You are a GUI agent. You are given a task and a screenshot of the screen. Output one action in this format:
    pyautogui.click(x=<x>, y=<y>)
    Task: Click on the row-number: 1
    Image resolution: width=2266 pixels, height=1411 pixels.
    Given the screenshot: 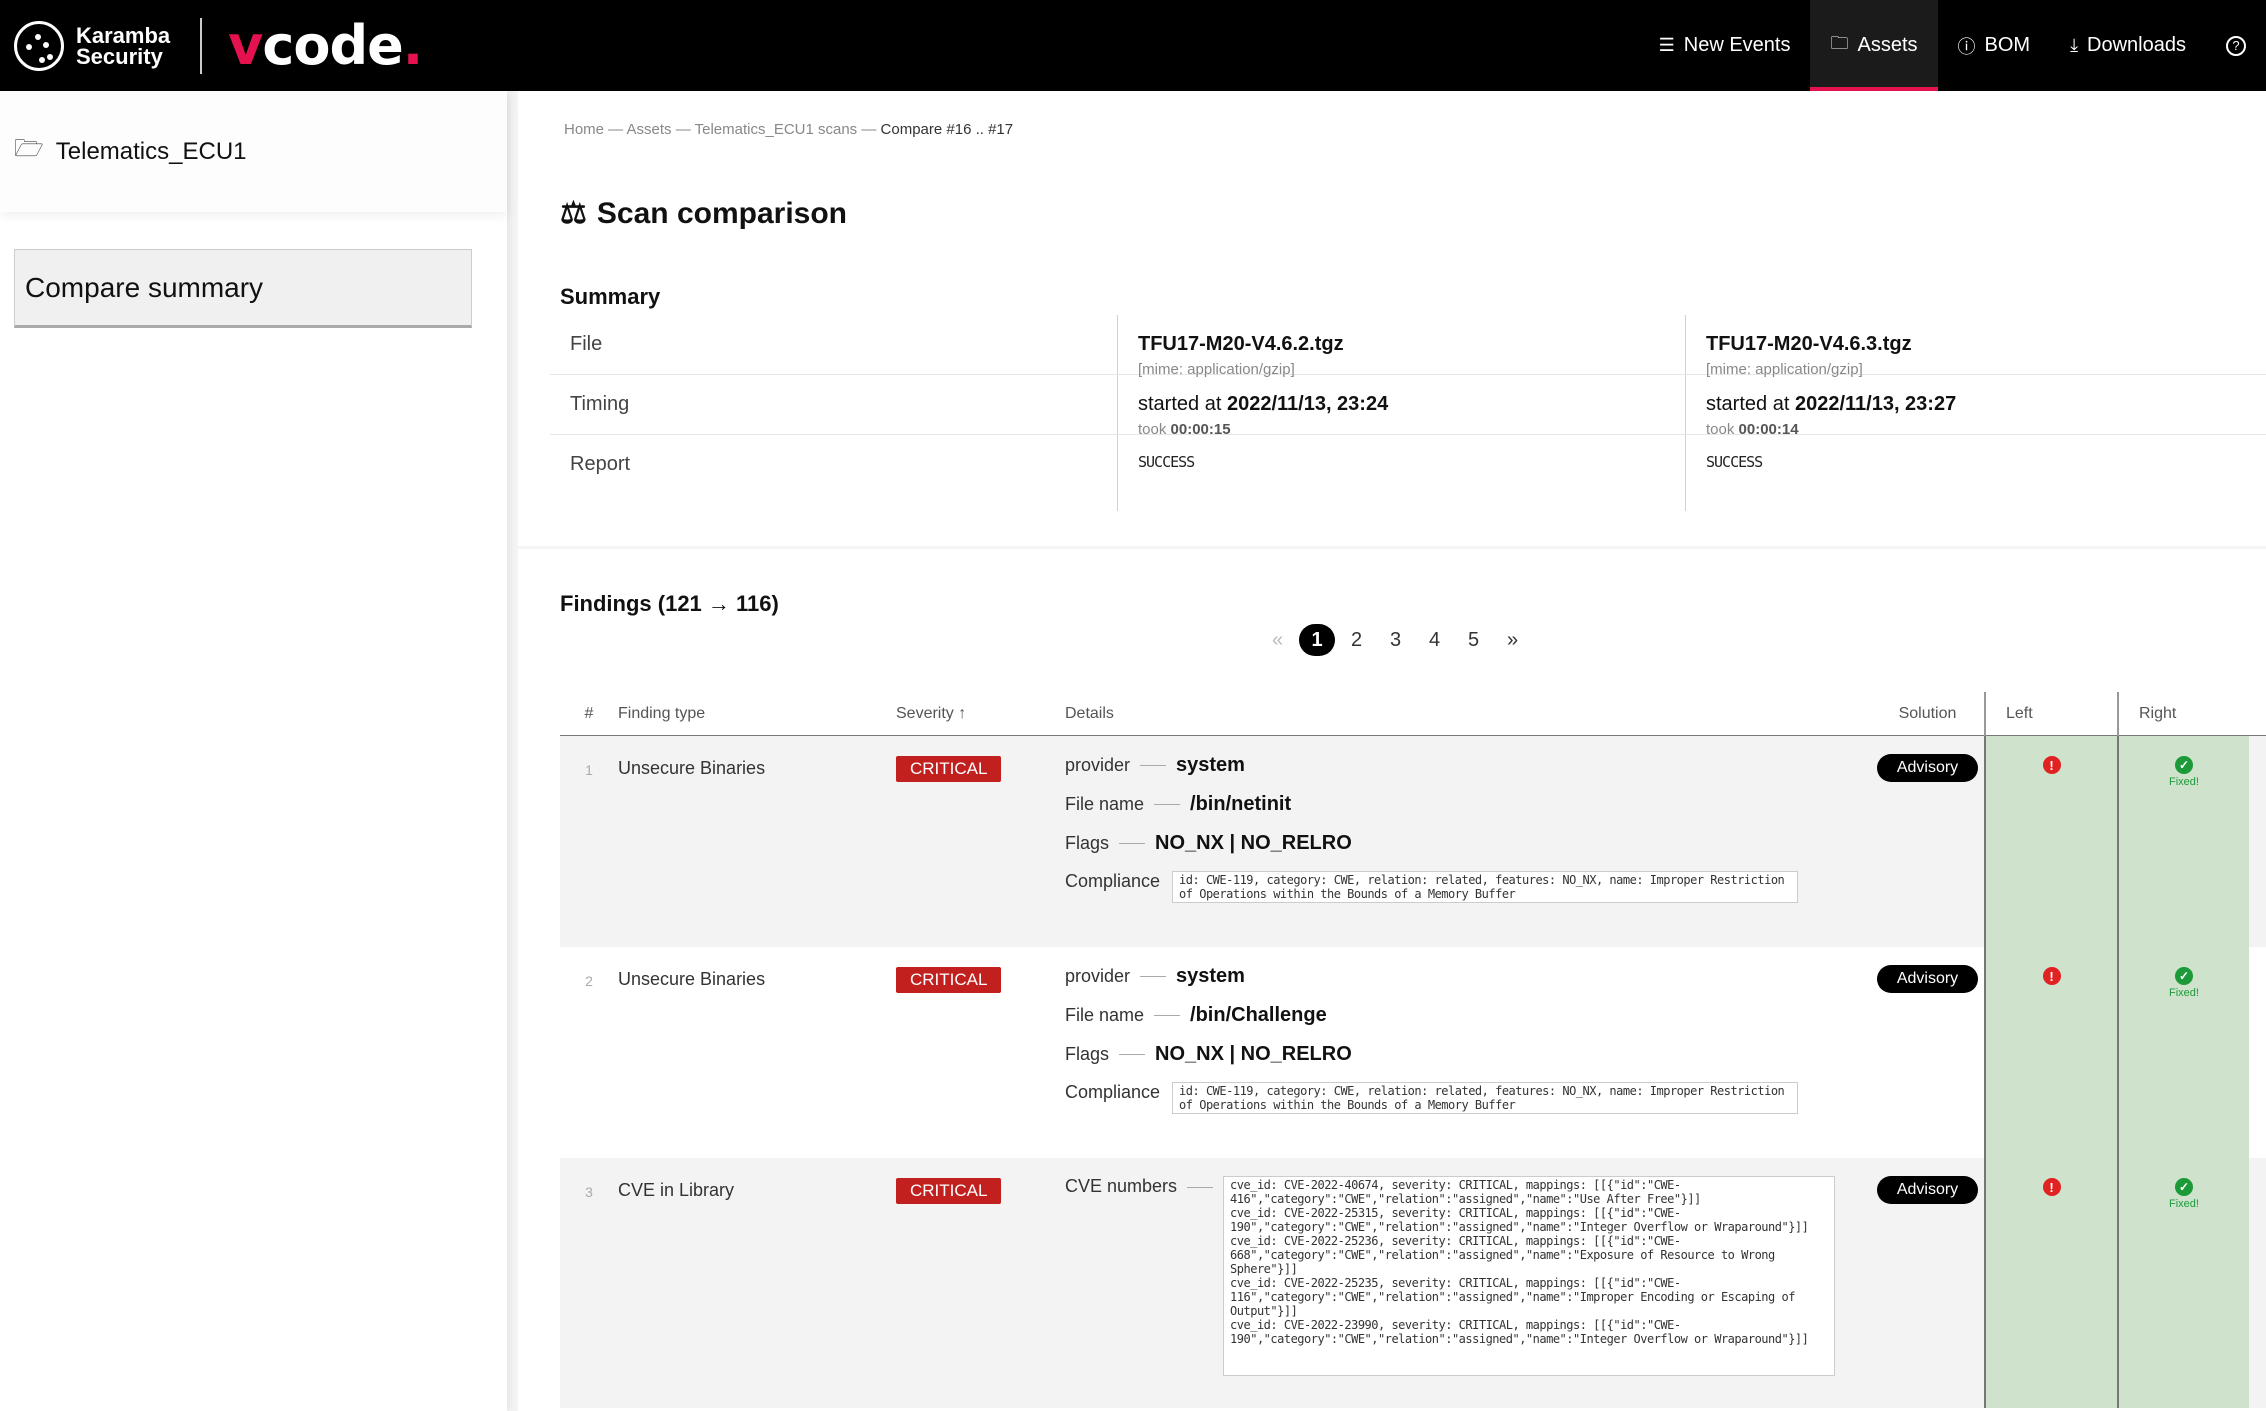 What is the action you would take?
    pyautogui.click(x=589, y=770)
    